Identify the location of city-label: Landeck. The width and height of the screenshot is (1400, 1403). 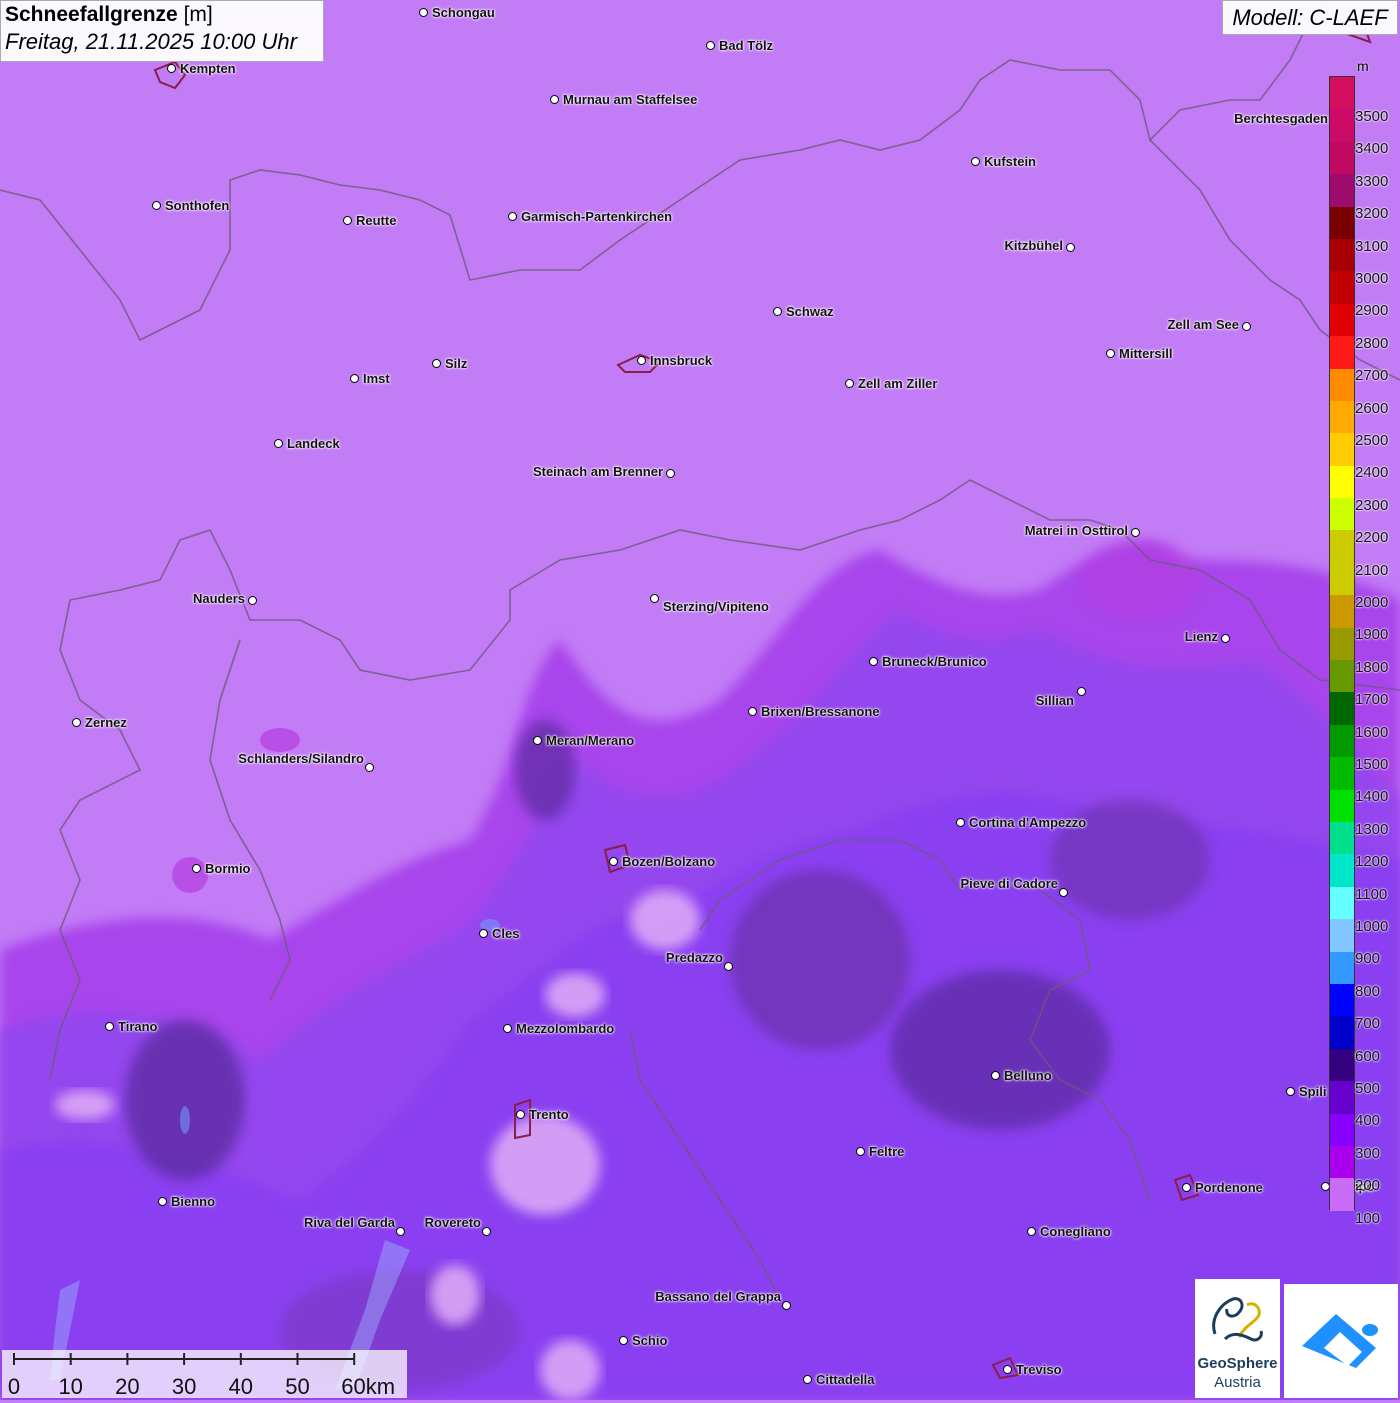
(313, 443).